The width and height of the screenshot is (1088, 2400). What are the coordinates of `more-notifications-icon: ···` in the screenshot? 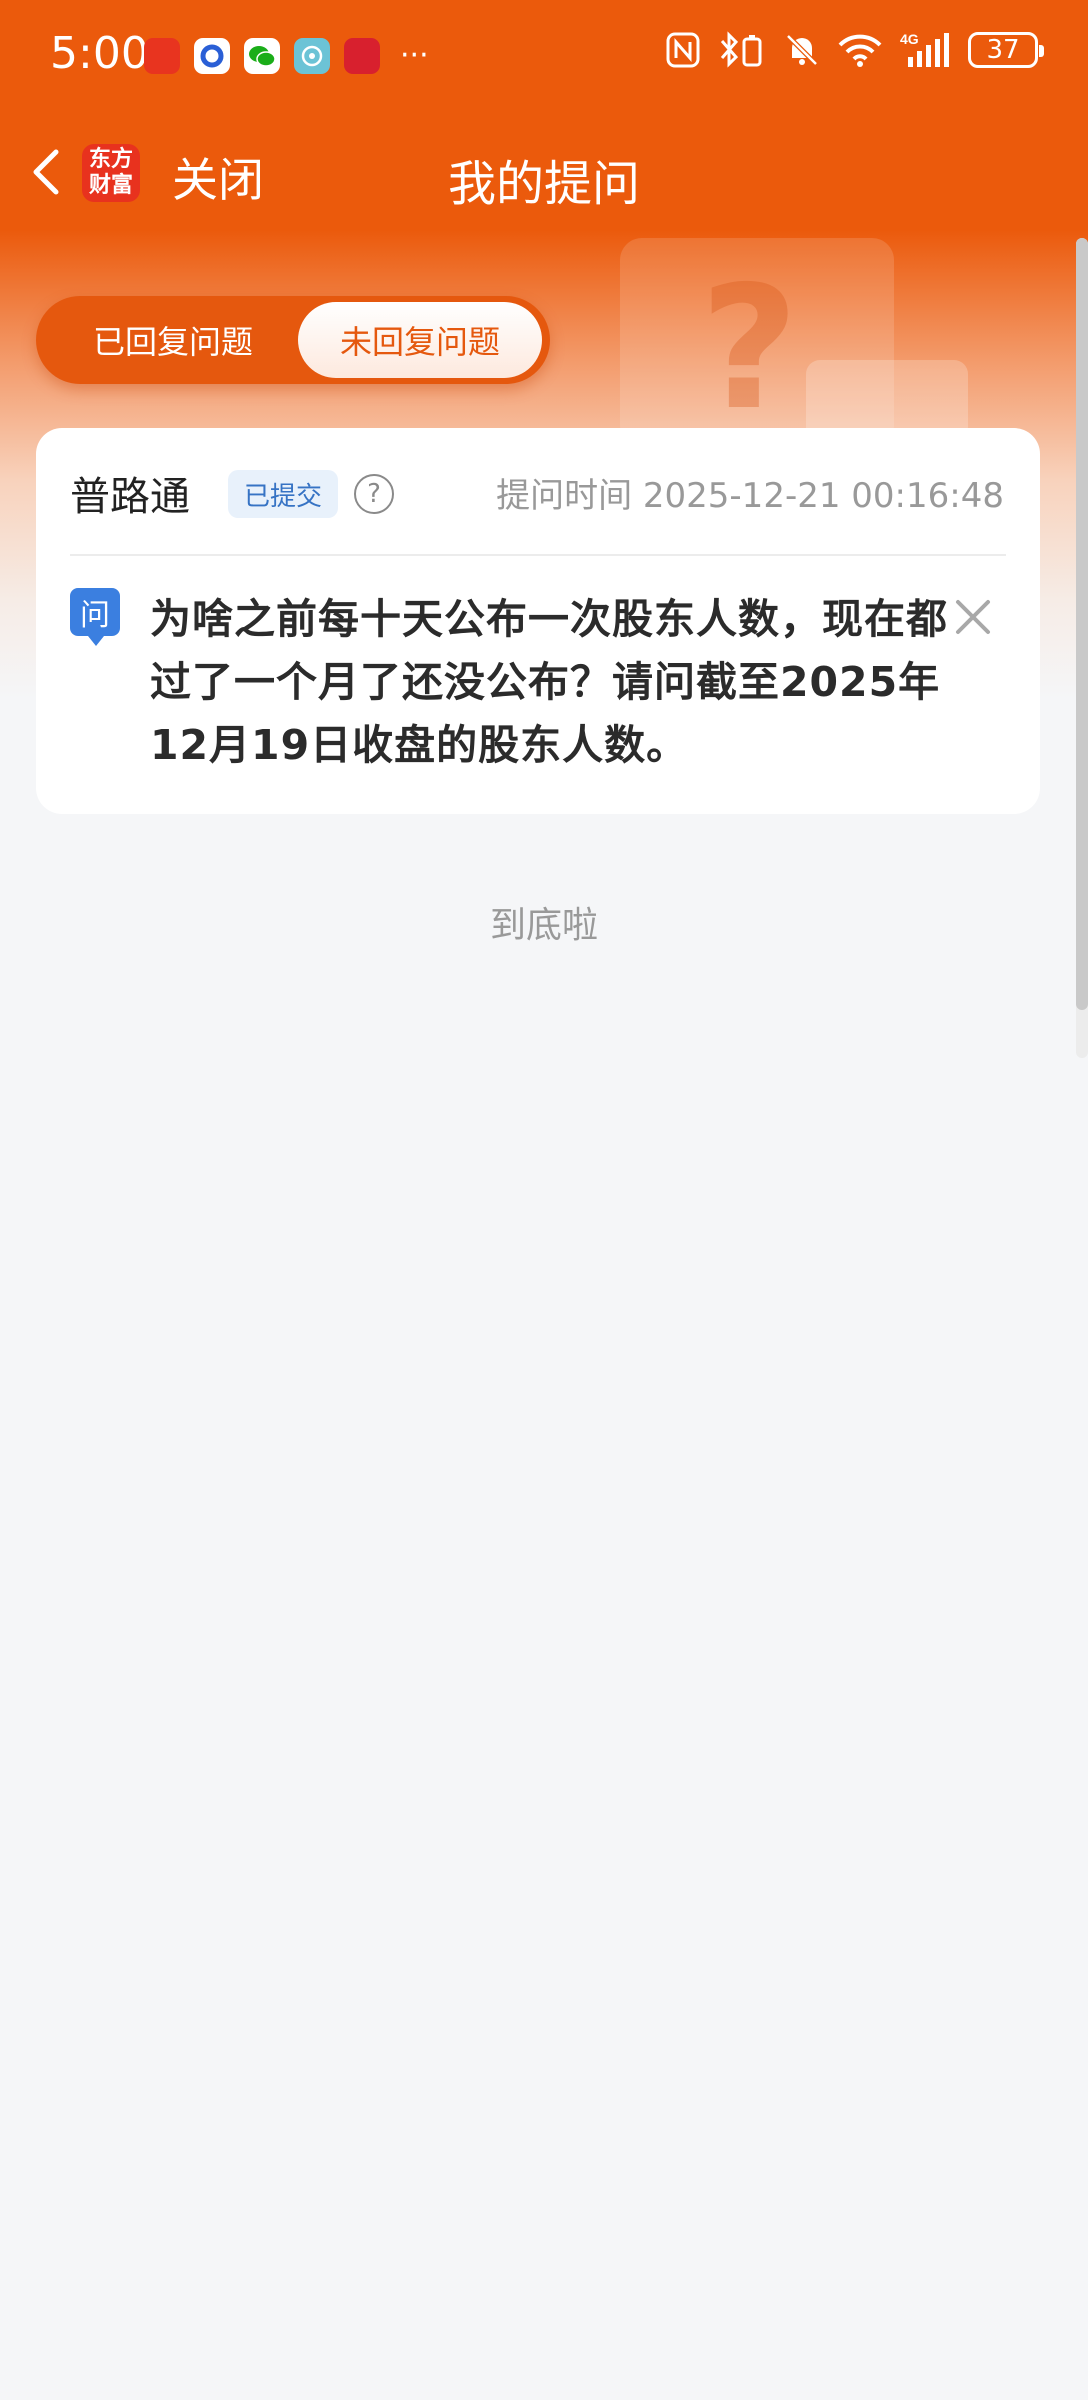 It's located at (414, 55).